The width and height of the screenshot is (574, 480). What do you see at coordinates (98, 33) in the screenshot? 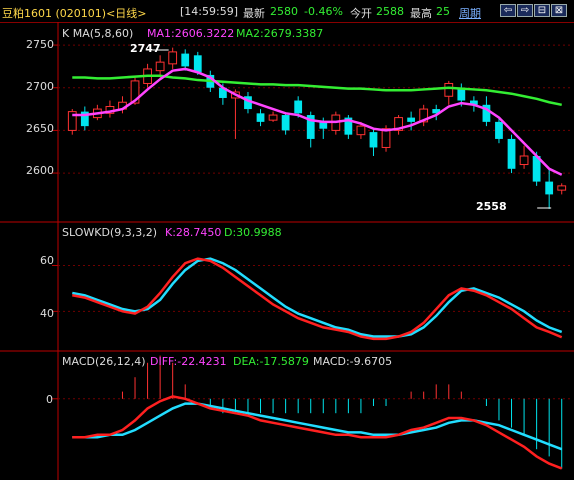
I see `price-panel-title: K MA(5,8,60)` at bounding box center [98, 33].